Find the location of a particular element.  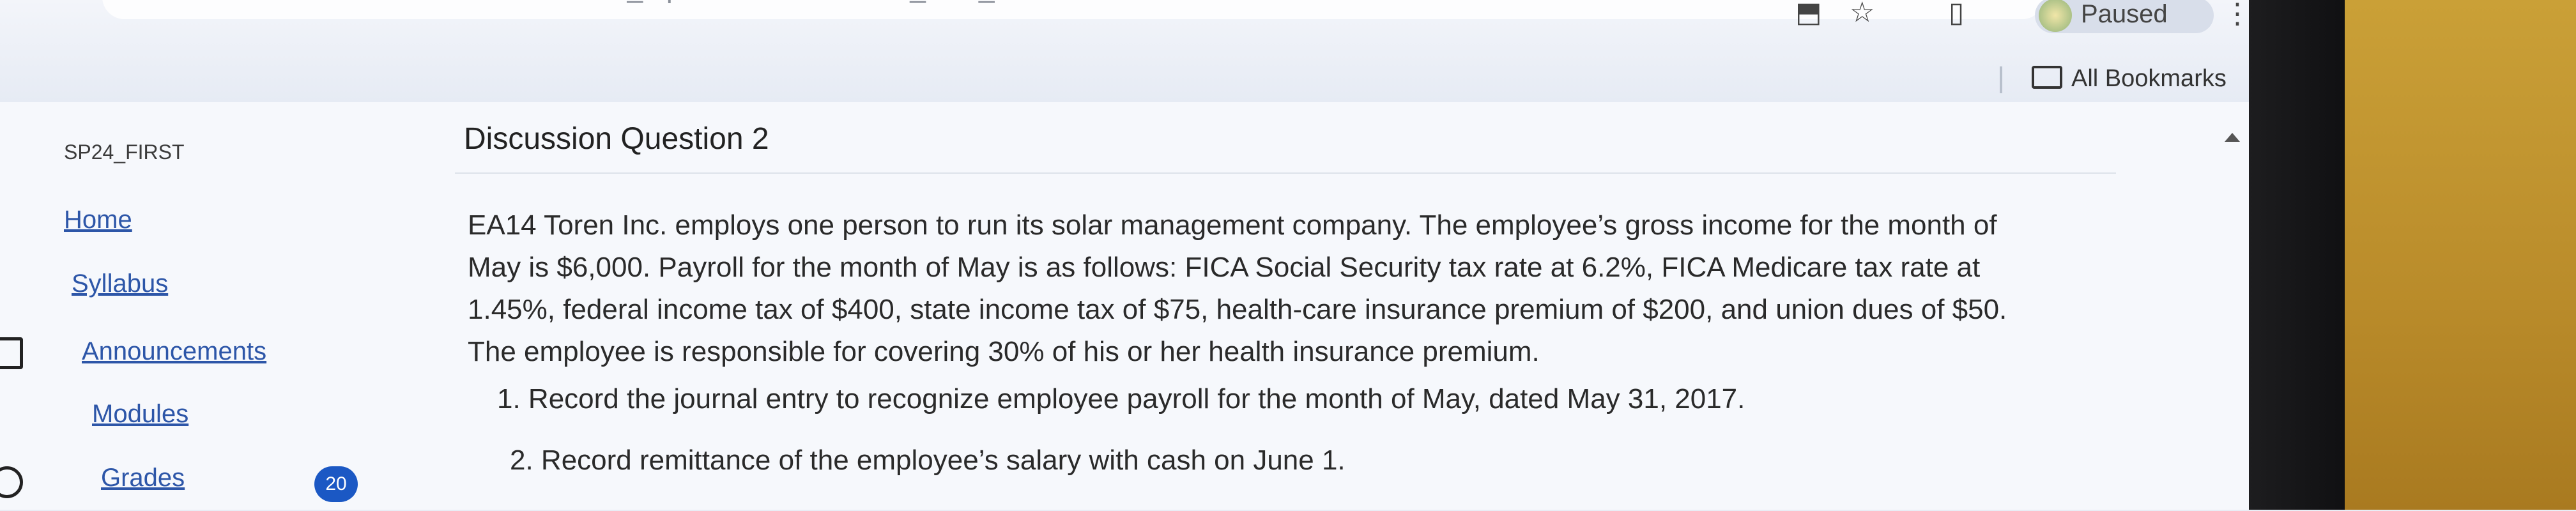

avatar is located at coordinates (2055, 16).